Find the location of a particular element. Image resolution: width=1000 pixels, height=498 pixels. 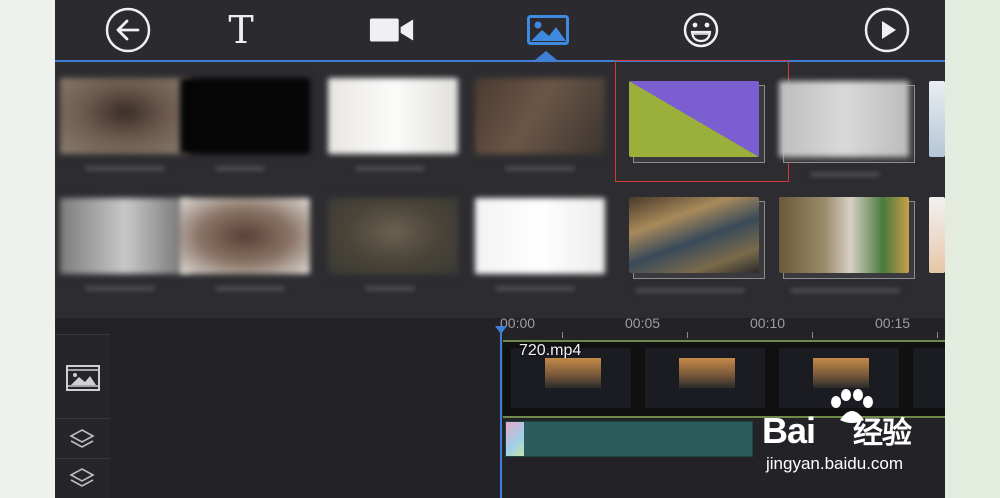

baidu-watermark: Bai 经验 jingyan.baidu.com is located at coordinates (829, 438).